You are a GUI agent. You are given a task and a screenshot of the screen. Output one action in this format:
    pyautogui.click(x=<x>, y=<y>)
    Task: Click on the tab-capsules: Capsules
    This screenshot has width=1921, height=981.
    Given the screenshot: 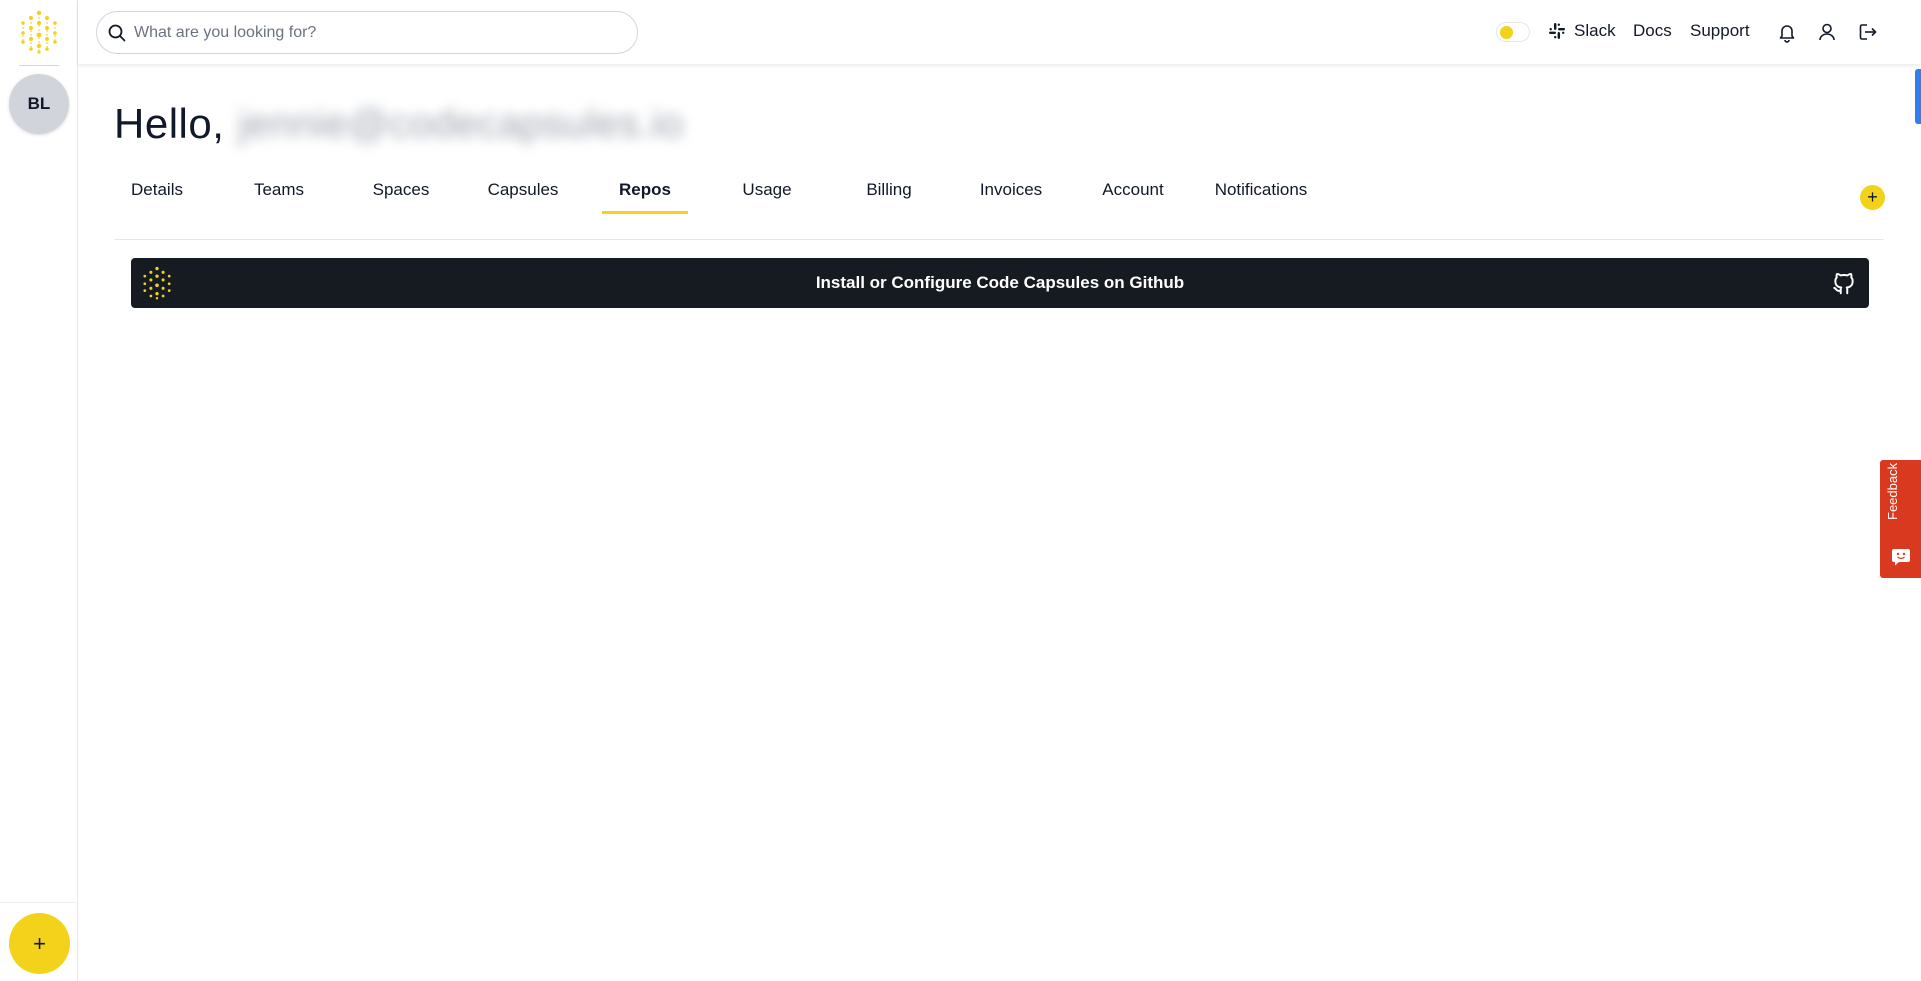 What is the action you would take?
    pyautogui.click(x=523, y=197)
    